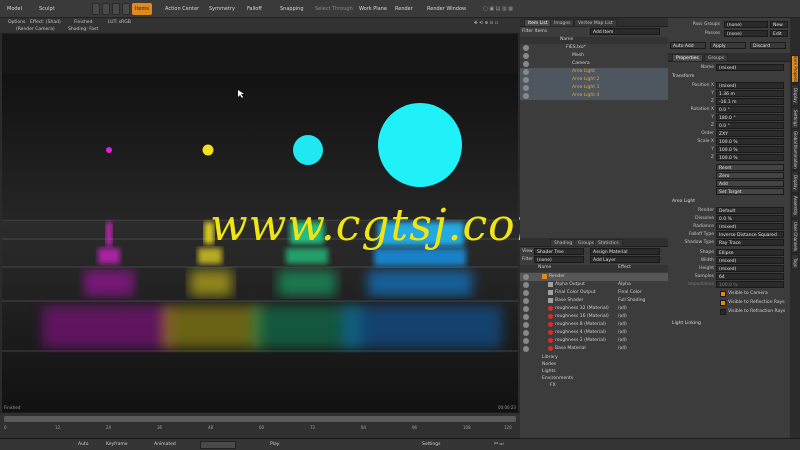 This screenshot has width=800, height=450. Describe the element at coordinates (716, 58) in the screenshot. I see `tab-groups: Groups` at that location.